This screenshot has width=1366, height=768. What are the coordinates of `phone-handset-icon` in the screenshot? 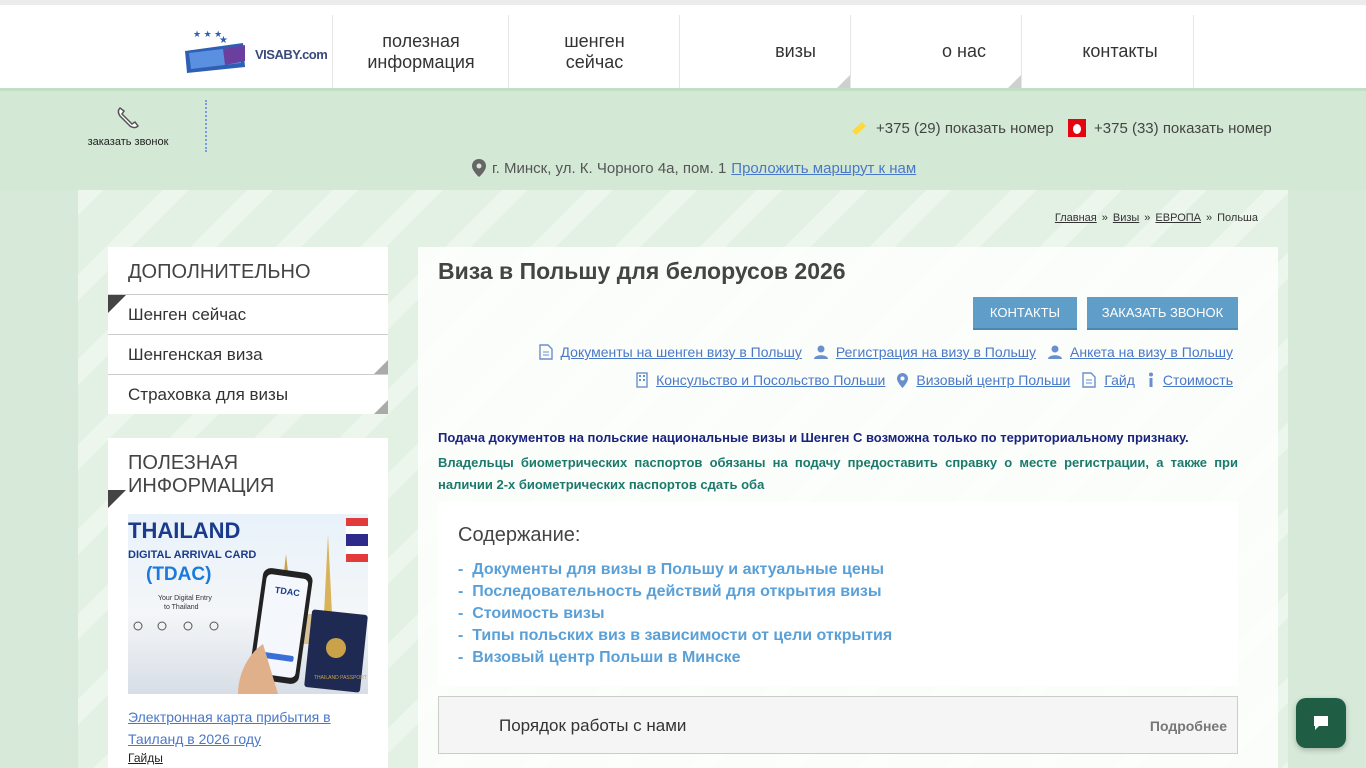 It's located at (128, 118).